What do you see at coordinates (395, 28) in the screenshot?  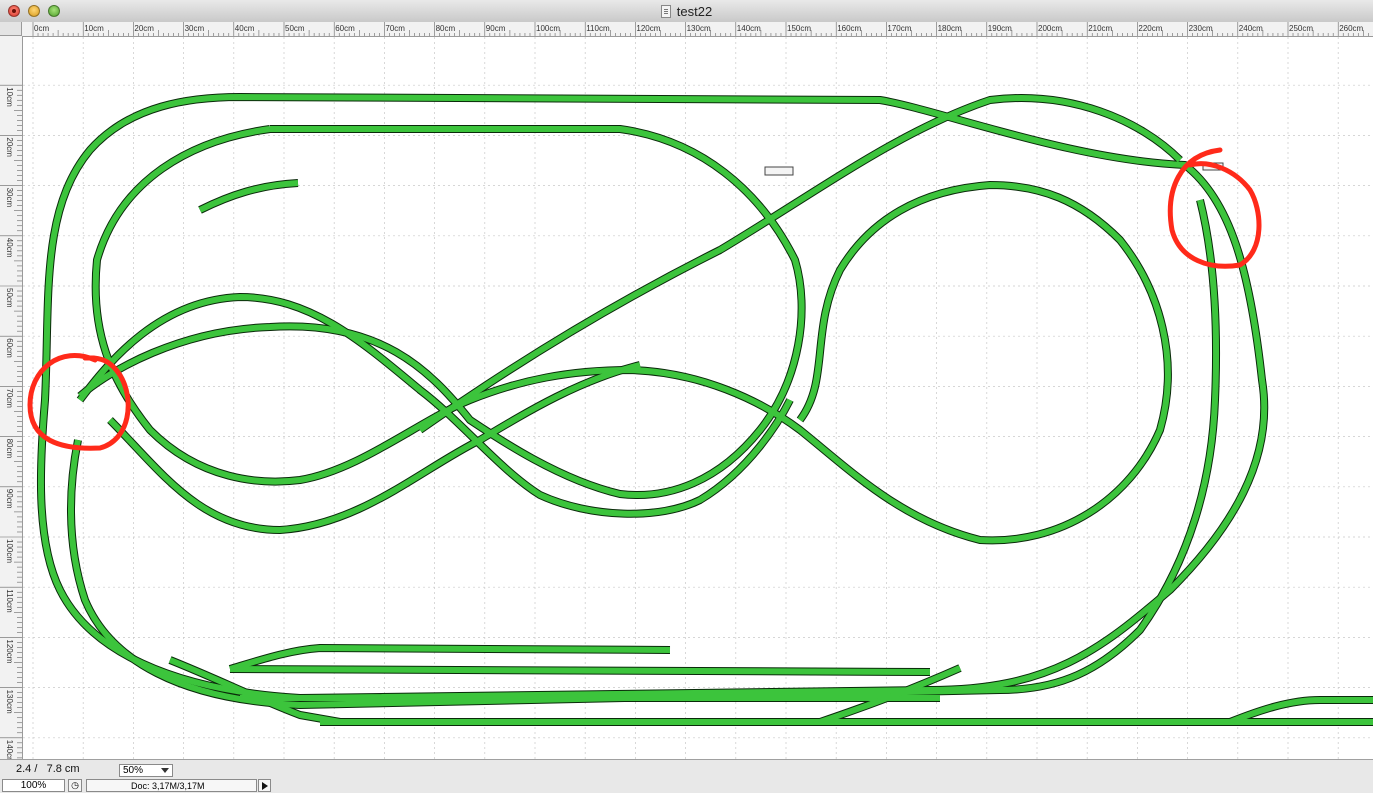 I see `h-ruler-label: 70cm` at bounding box center [395, 28].